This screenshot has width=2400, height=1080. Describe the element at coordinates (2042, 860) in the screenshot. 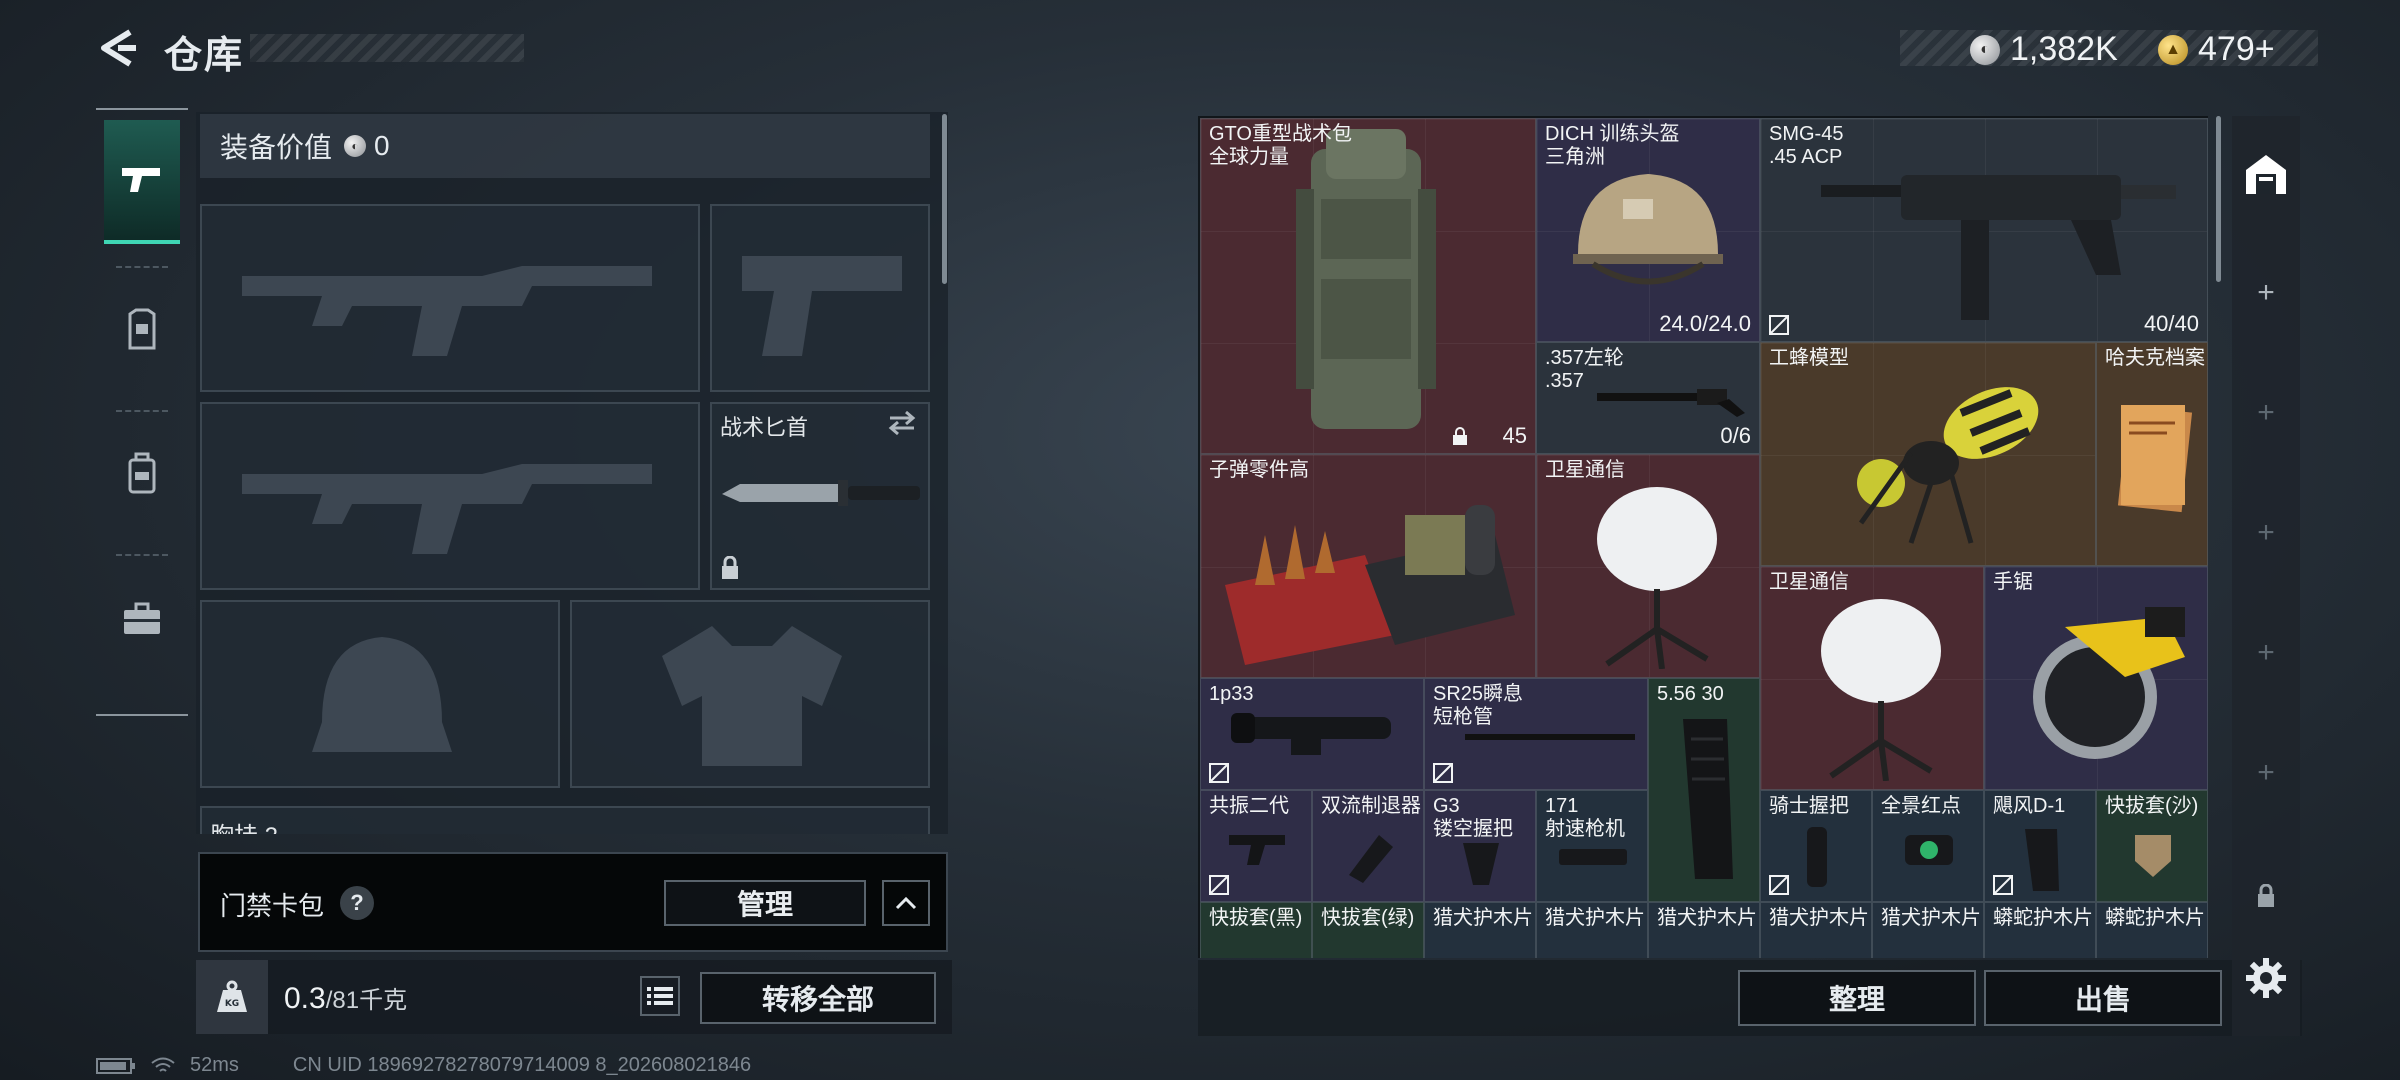

I see `stock-icon` at that location.